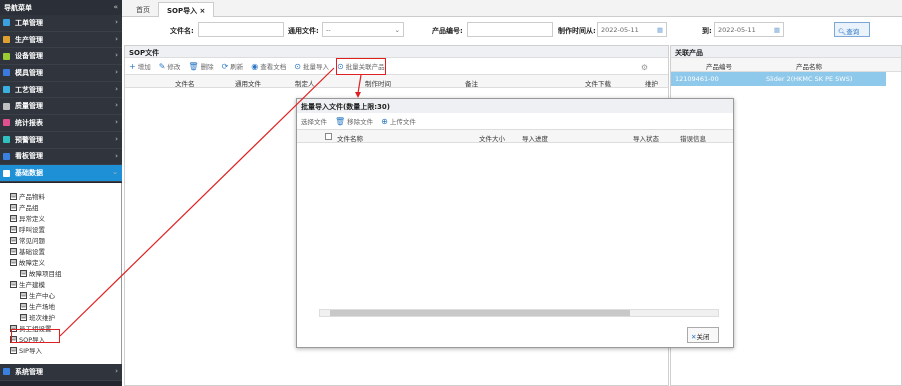  I want to click on btn-label: 上传文件, so click(402, 122).